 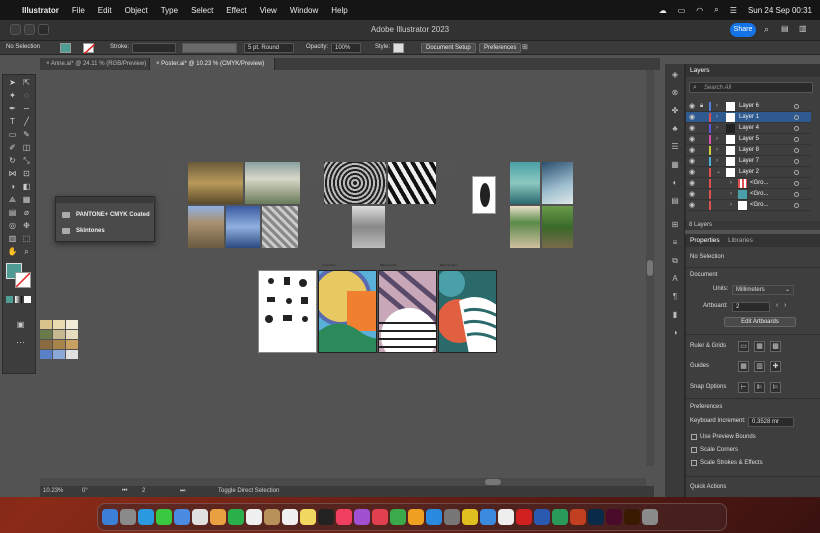 What do you see at coordinates (287, 311) in the screenshot?
I see `poster-sketches` at bounding box center [287, 311].